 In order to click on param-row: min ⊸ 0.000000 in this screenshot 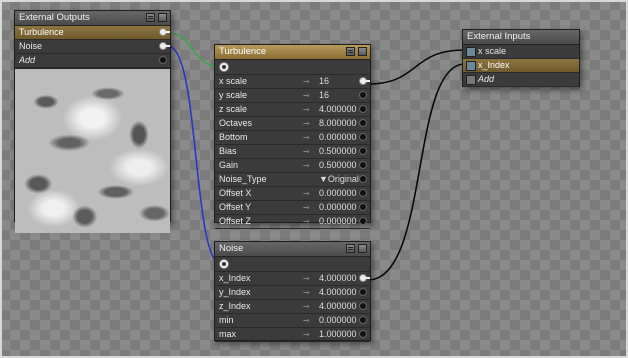, I will do `click(292, 321)`.